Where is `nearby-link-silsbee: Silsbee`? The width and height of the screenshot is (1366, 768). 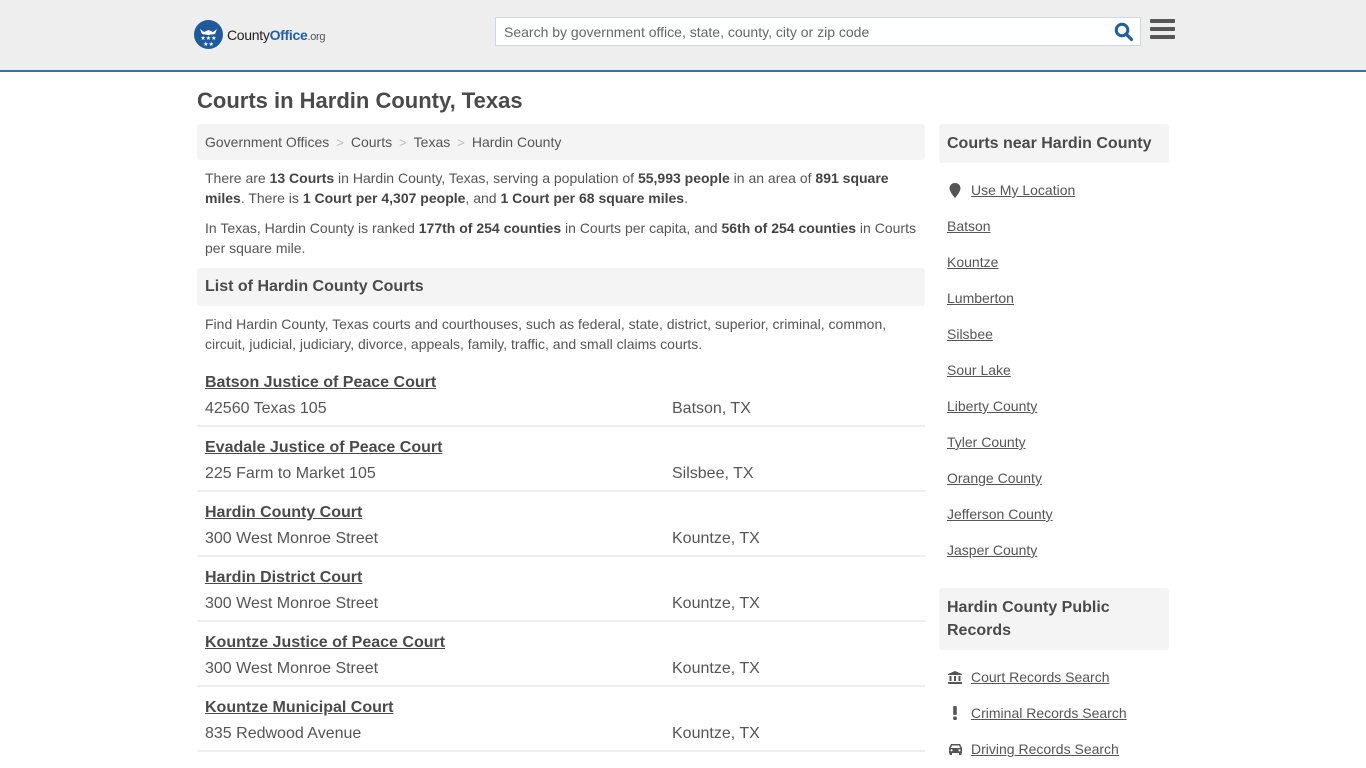 nearby-link-silsbee: Silsbee is located at coordinates (970, 334).